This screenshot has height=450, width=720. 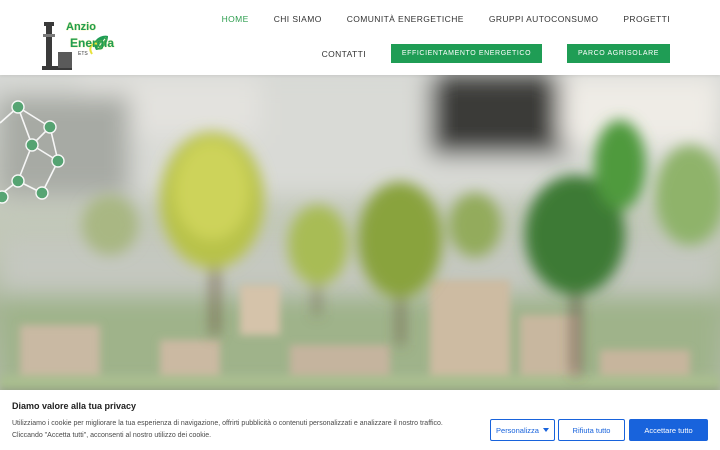 What do you see at coordinates (83, 54) in the screenshot?
I see `logo-line3: ETS` at bounding box center [83, 54].